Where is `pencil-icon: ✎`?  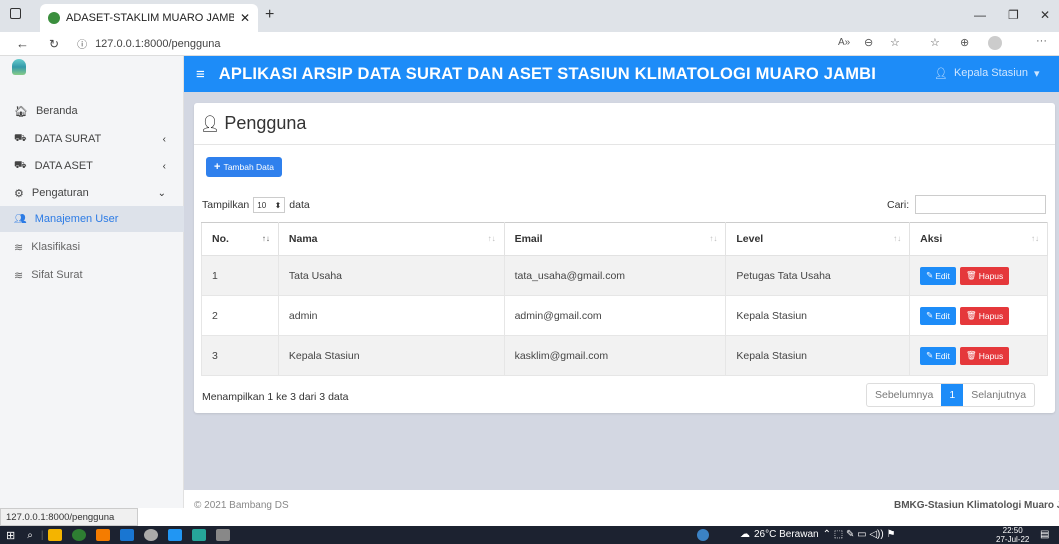
pencil-icon: ✎ is located at coordinates (930, 315).